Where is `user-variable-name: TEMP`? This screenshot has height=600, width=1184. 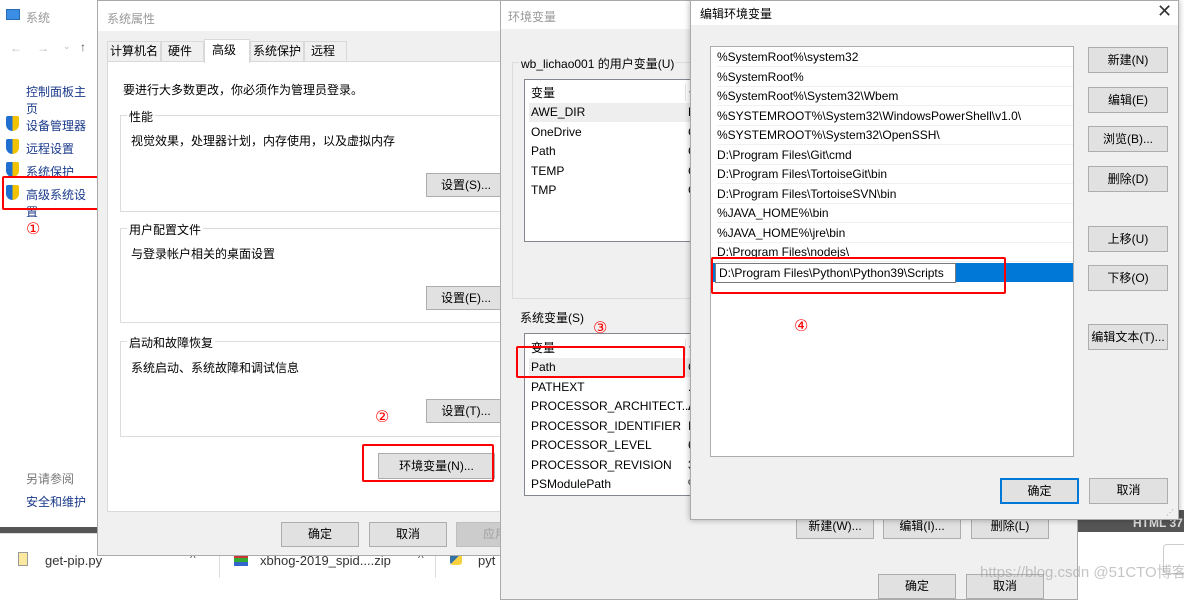
user-variable-name: TEMP is located at coordinates (547, 171).